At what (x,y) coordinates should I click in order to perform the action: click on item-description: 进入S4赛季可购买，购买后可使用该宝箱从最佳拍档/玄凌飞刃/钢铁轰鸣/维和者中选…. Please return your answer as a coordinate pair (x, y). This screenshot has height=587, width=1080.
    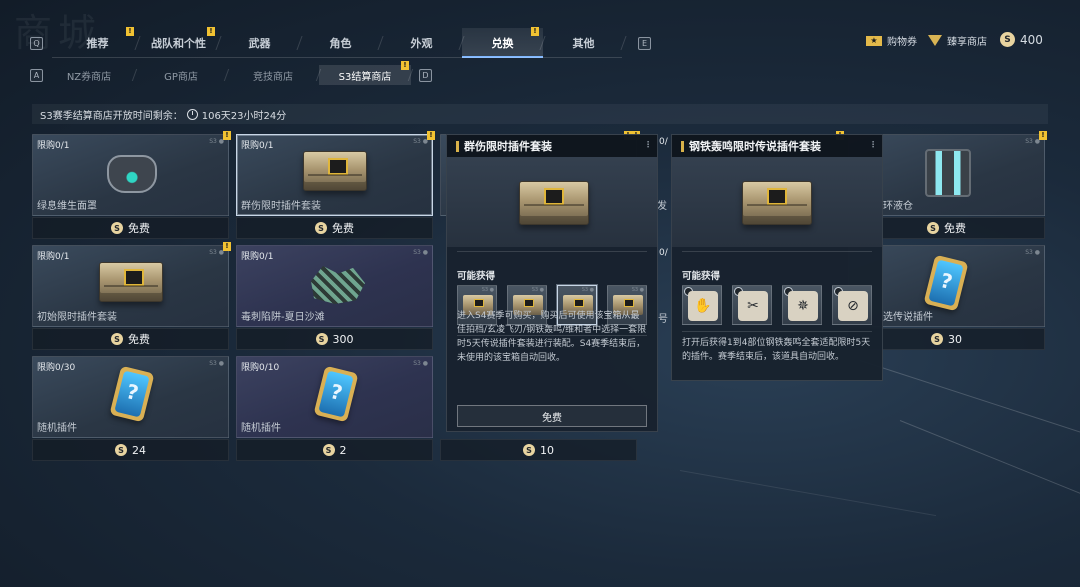
    Looking at the image, I should click on (552, 337).